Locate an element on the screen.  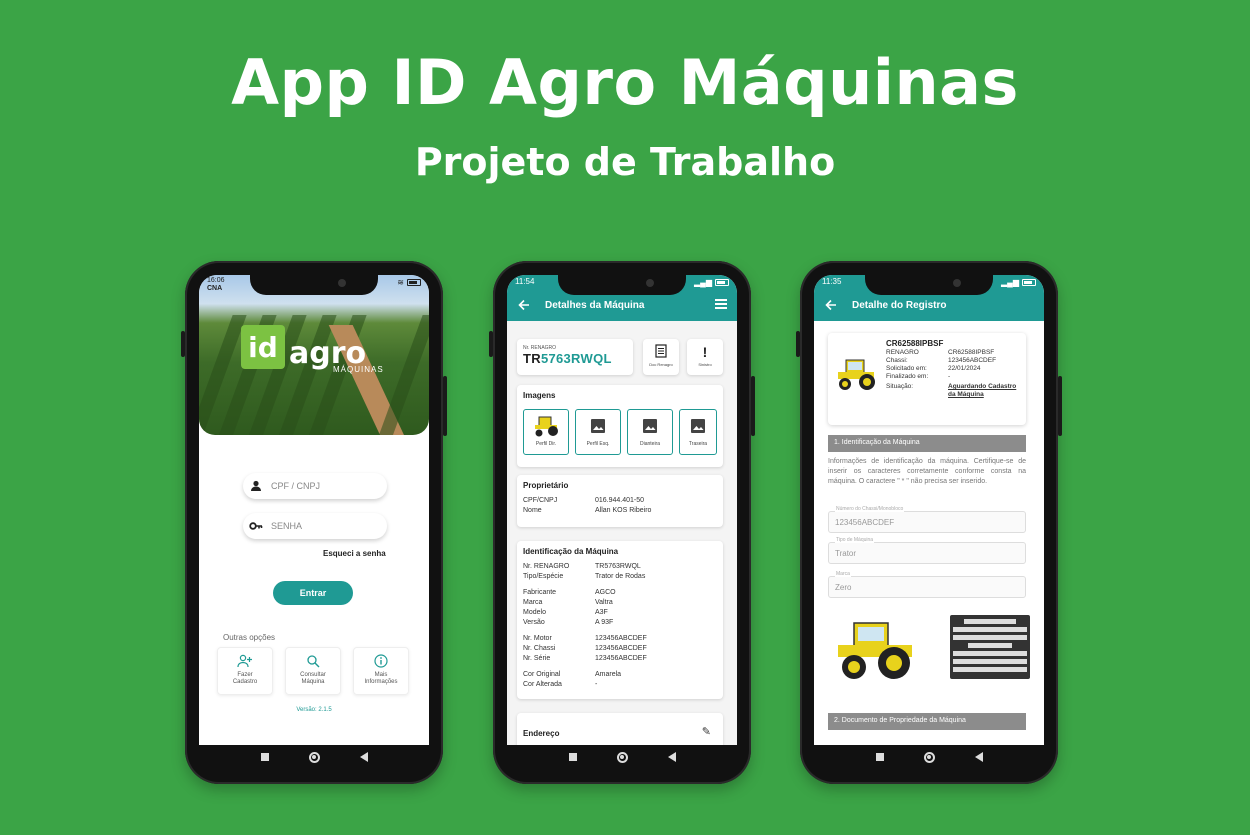
logo-id: id is located at coordinates (263, 347).